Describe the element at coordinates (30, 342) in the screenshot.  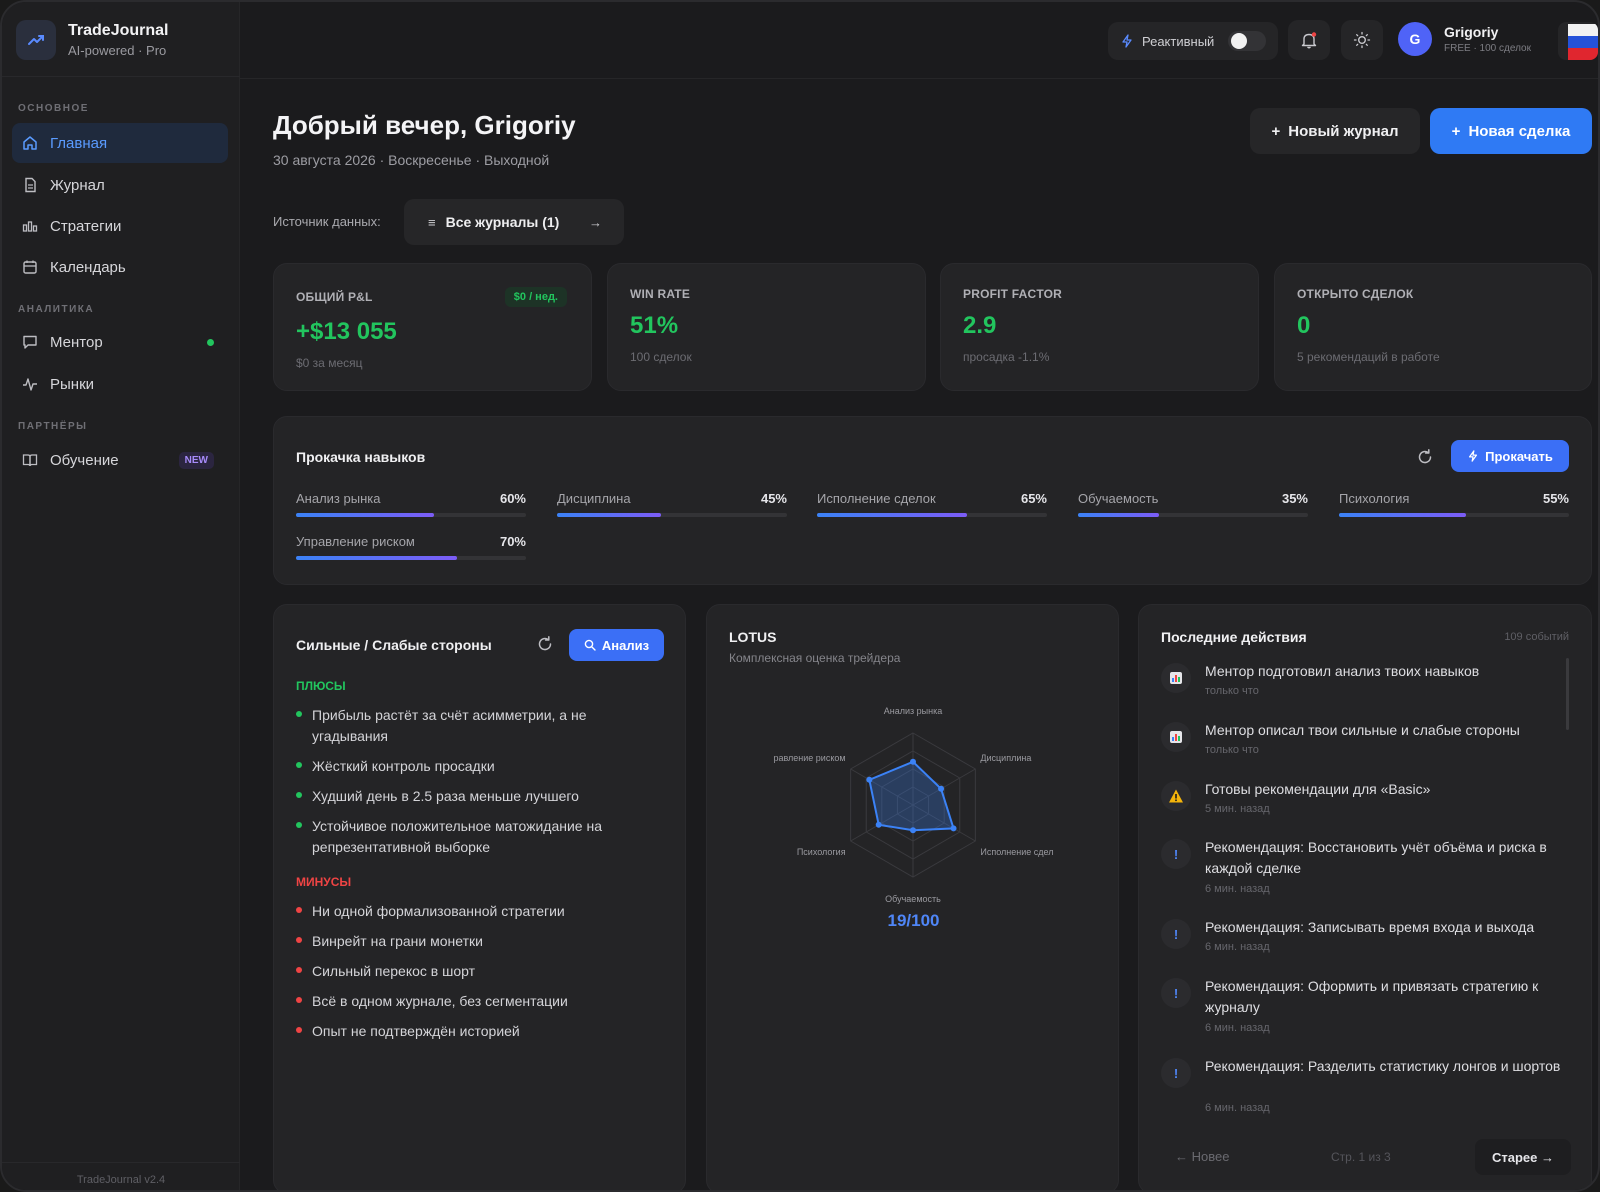
I see `message-icon` at that location.